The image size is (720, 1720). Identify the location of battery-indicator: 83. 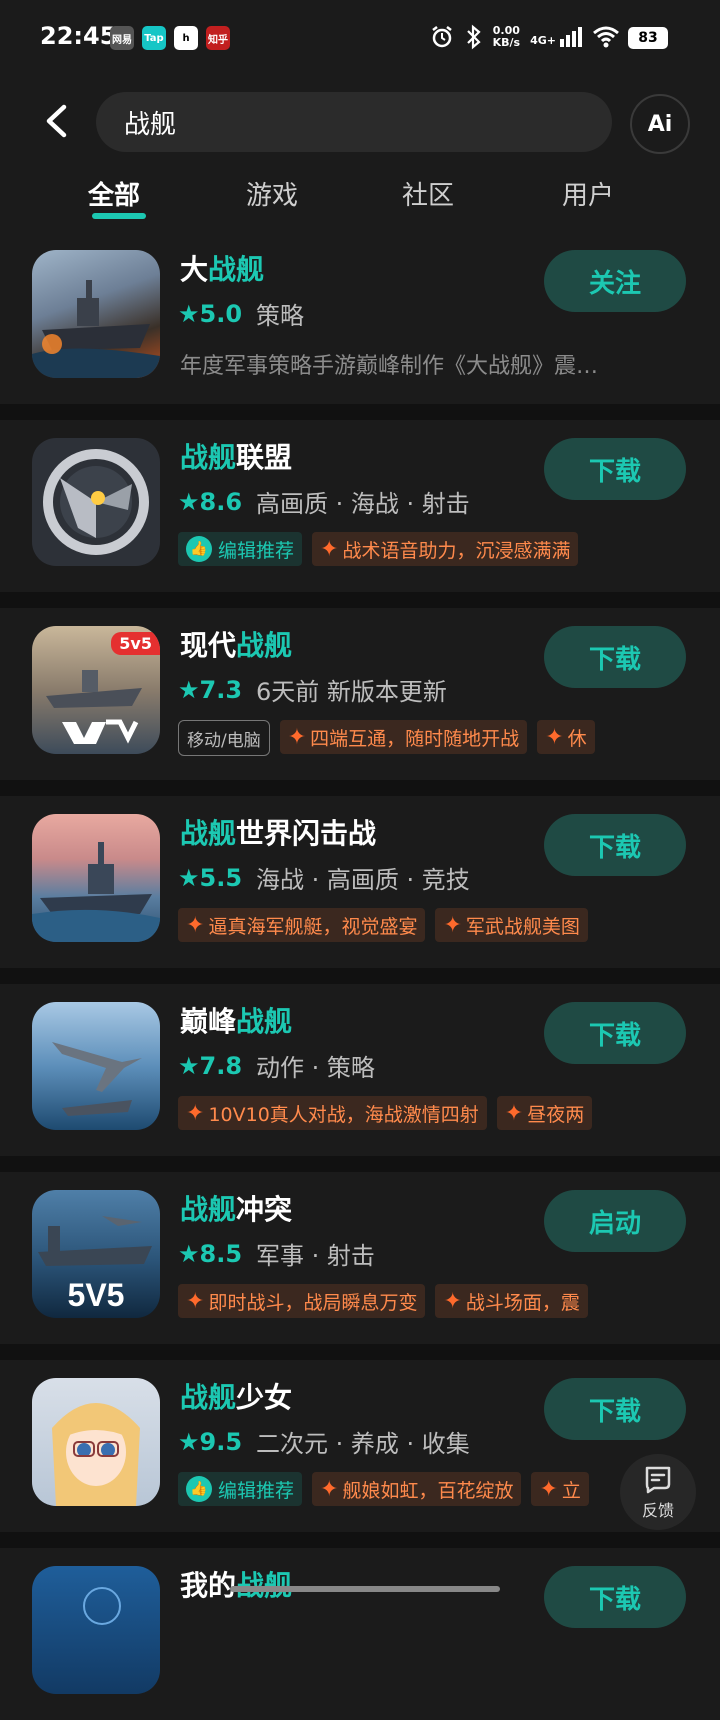
(648, 38).